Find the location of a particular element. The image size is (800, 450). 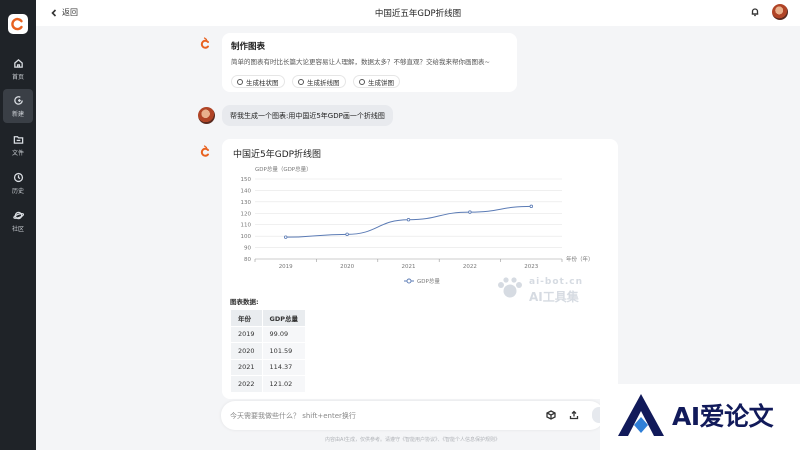

table-cell: 2019 is located at coordinates (246, 334).